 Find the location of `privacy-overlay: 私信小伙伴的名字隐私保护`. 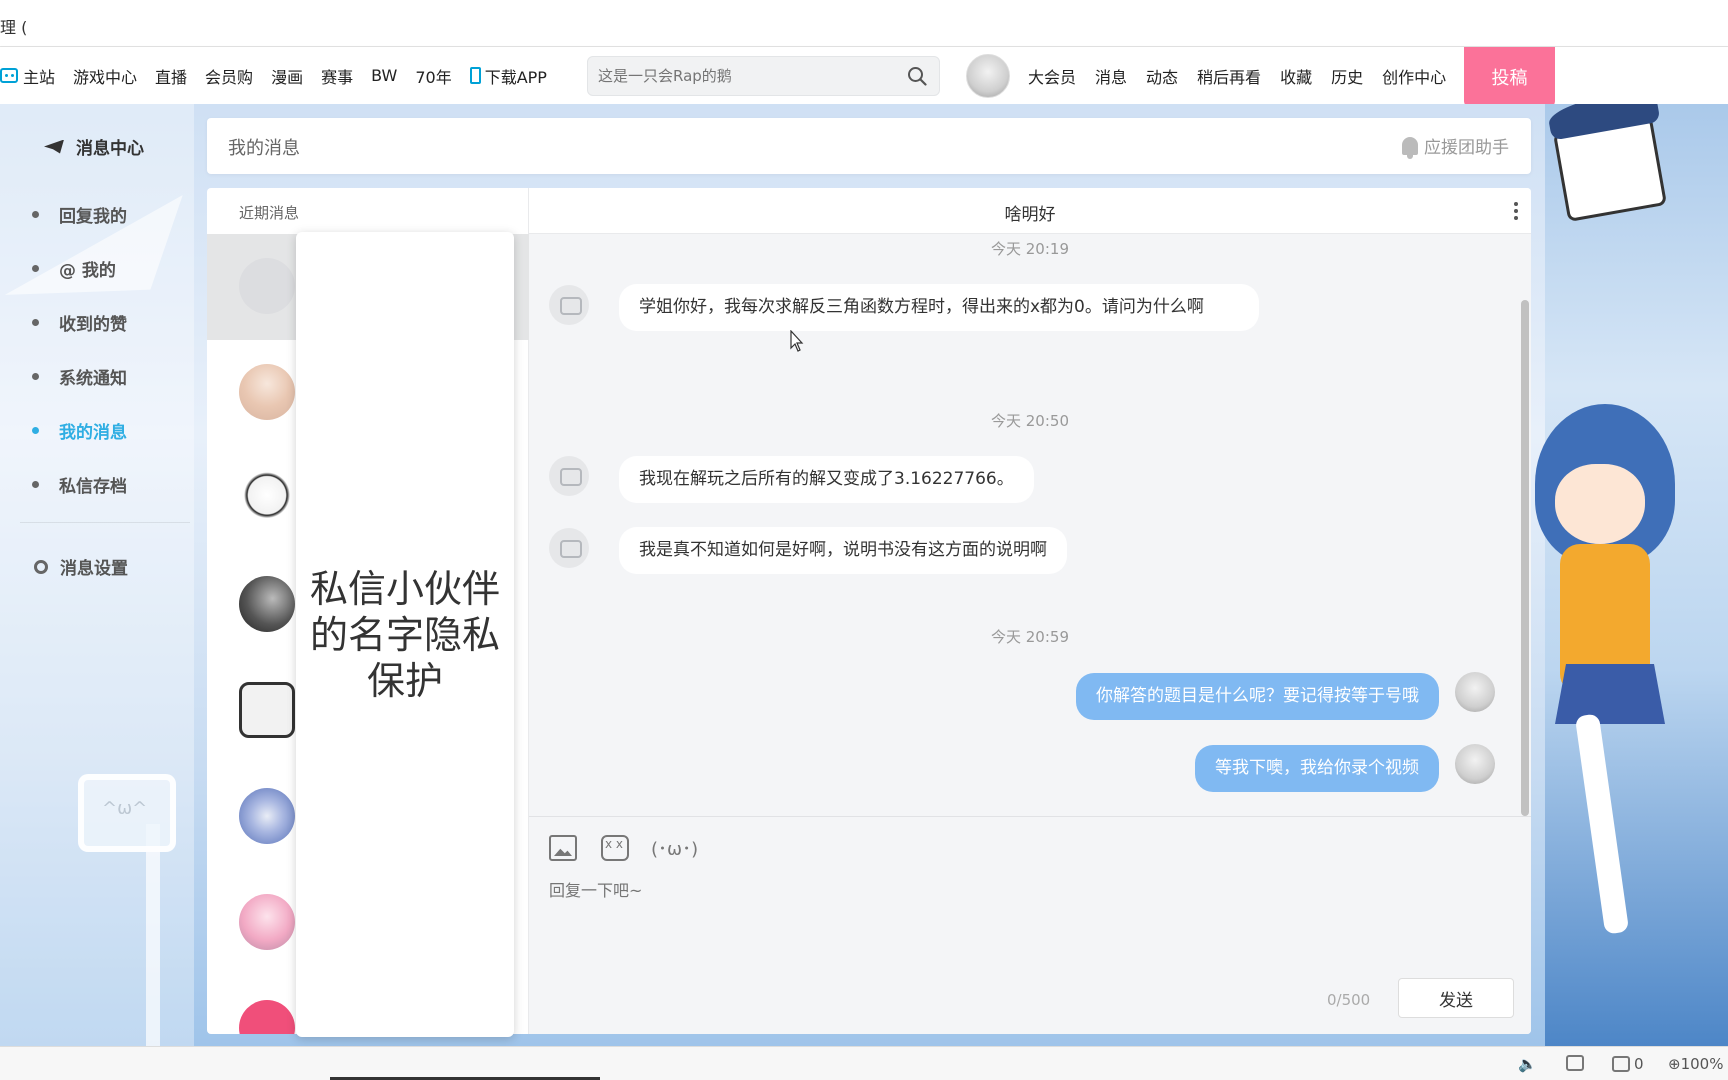

privacy-overlay: 私信小伙伴的名字隐私保护 is located at coordinates (405, 634).